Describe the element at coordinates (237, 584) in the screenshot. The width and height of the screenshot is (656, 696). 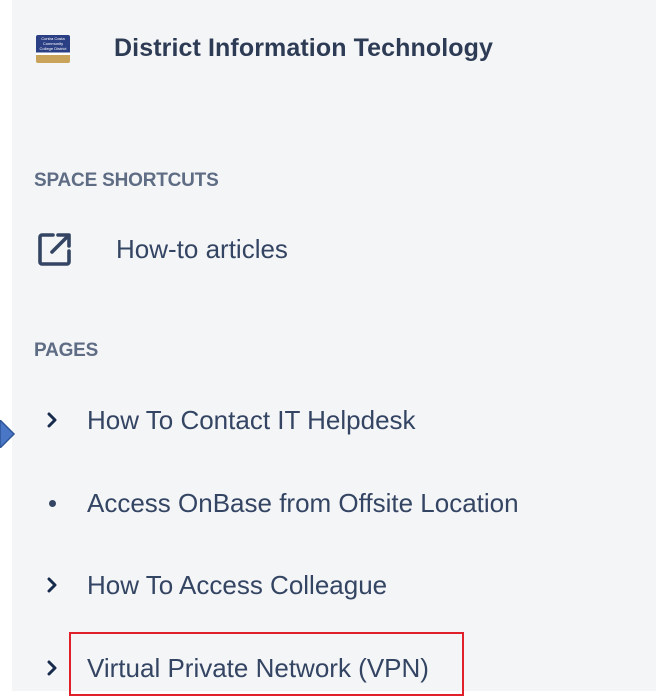
I see `page-item-label: How To Access Colleague` at that location.